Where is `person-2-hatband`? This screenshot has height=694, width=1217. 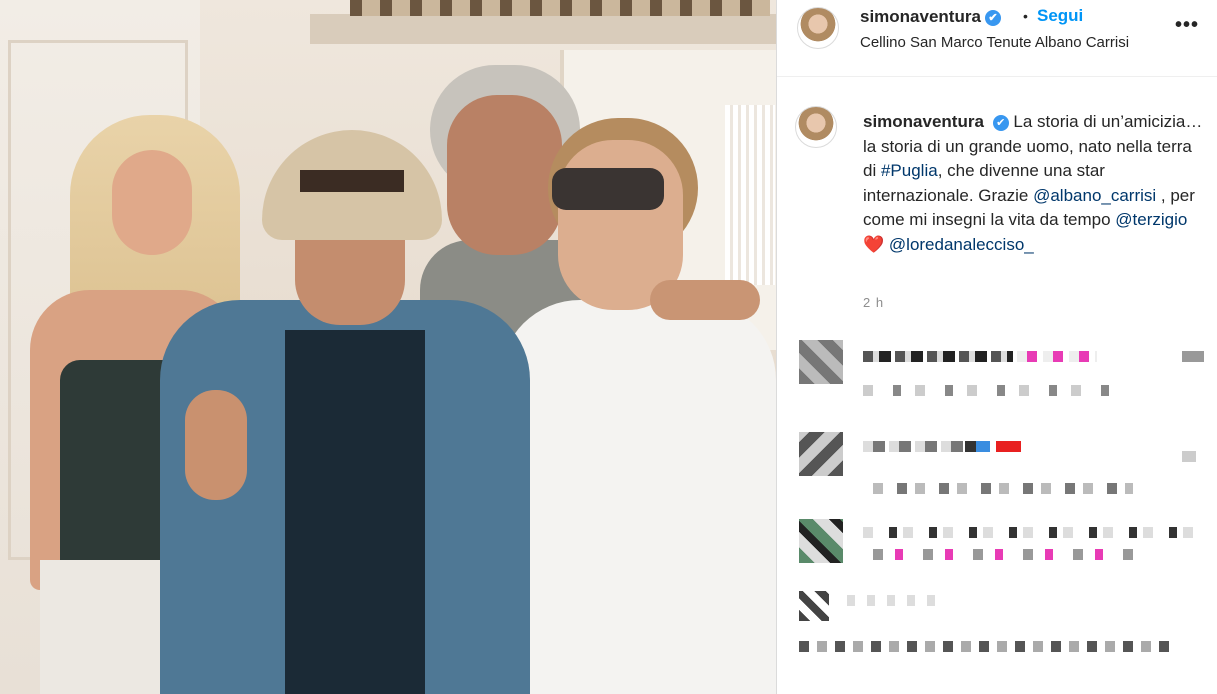 person-2-hatband is located at coordinates (352, 181).